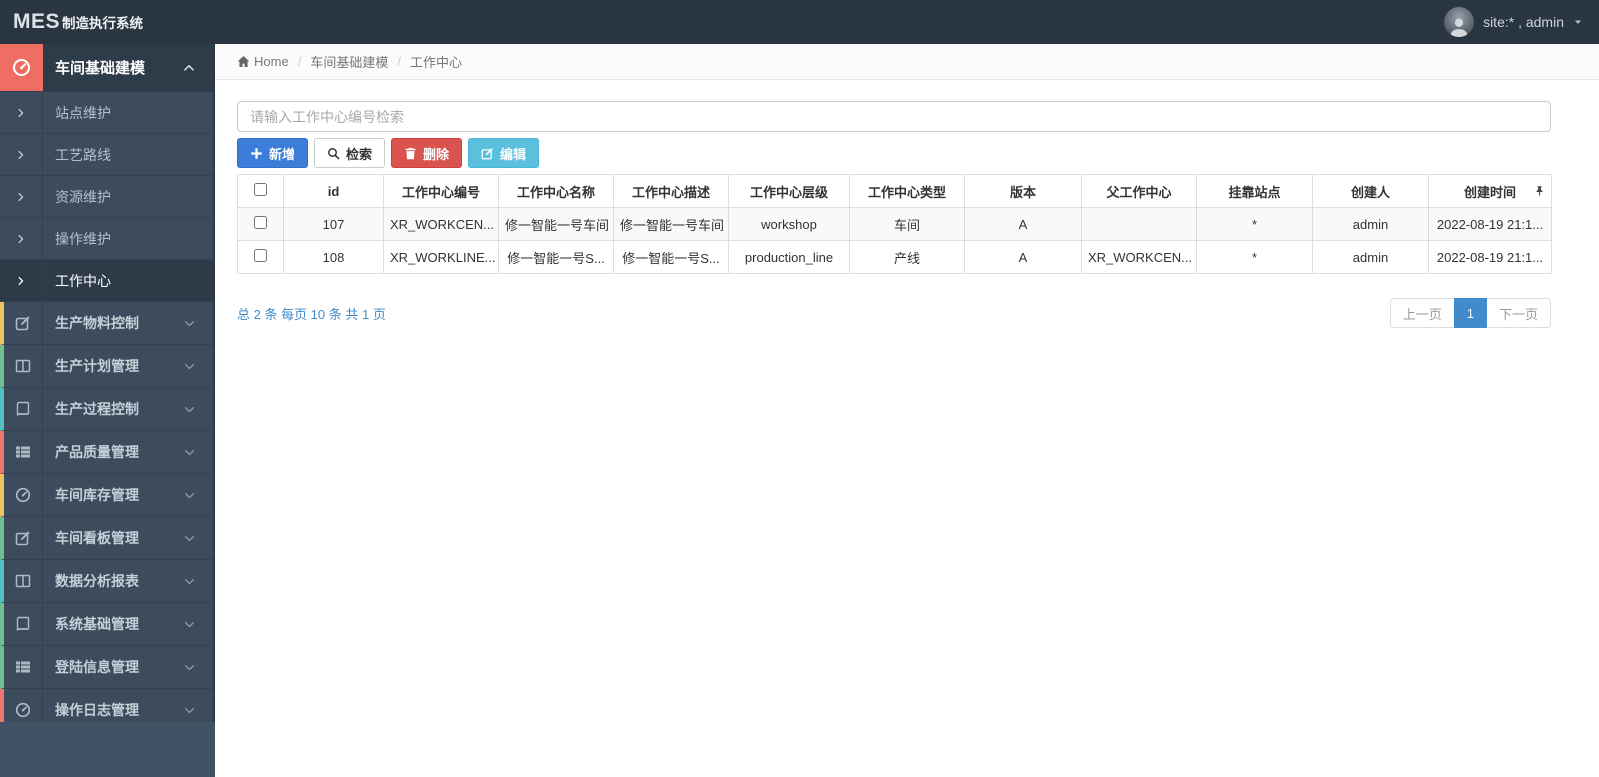 The width and height of the screenshot is (1599, 777). I want to click on sidebar-group-workshop-basic-modeling: 车间基础建模, so click(106, 68).